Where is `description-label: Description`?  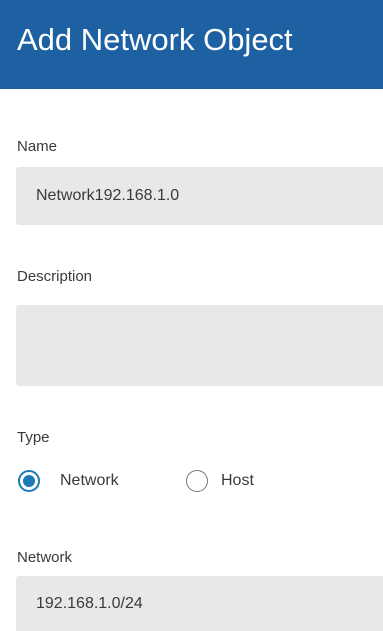 description-label: Description is located at coordinates (55, 276).